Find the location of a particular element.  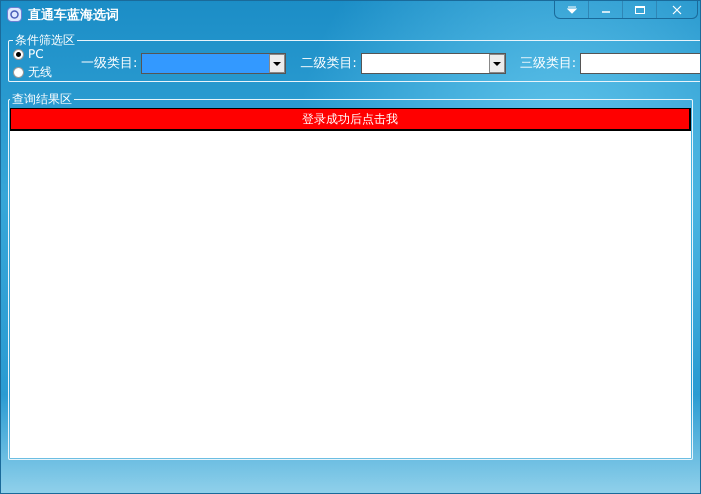

category-label: 三级类目: is located at coordinates (548, 63).